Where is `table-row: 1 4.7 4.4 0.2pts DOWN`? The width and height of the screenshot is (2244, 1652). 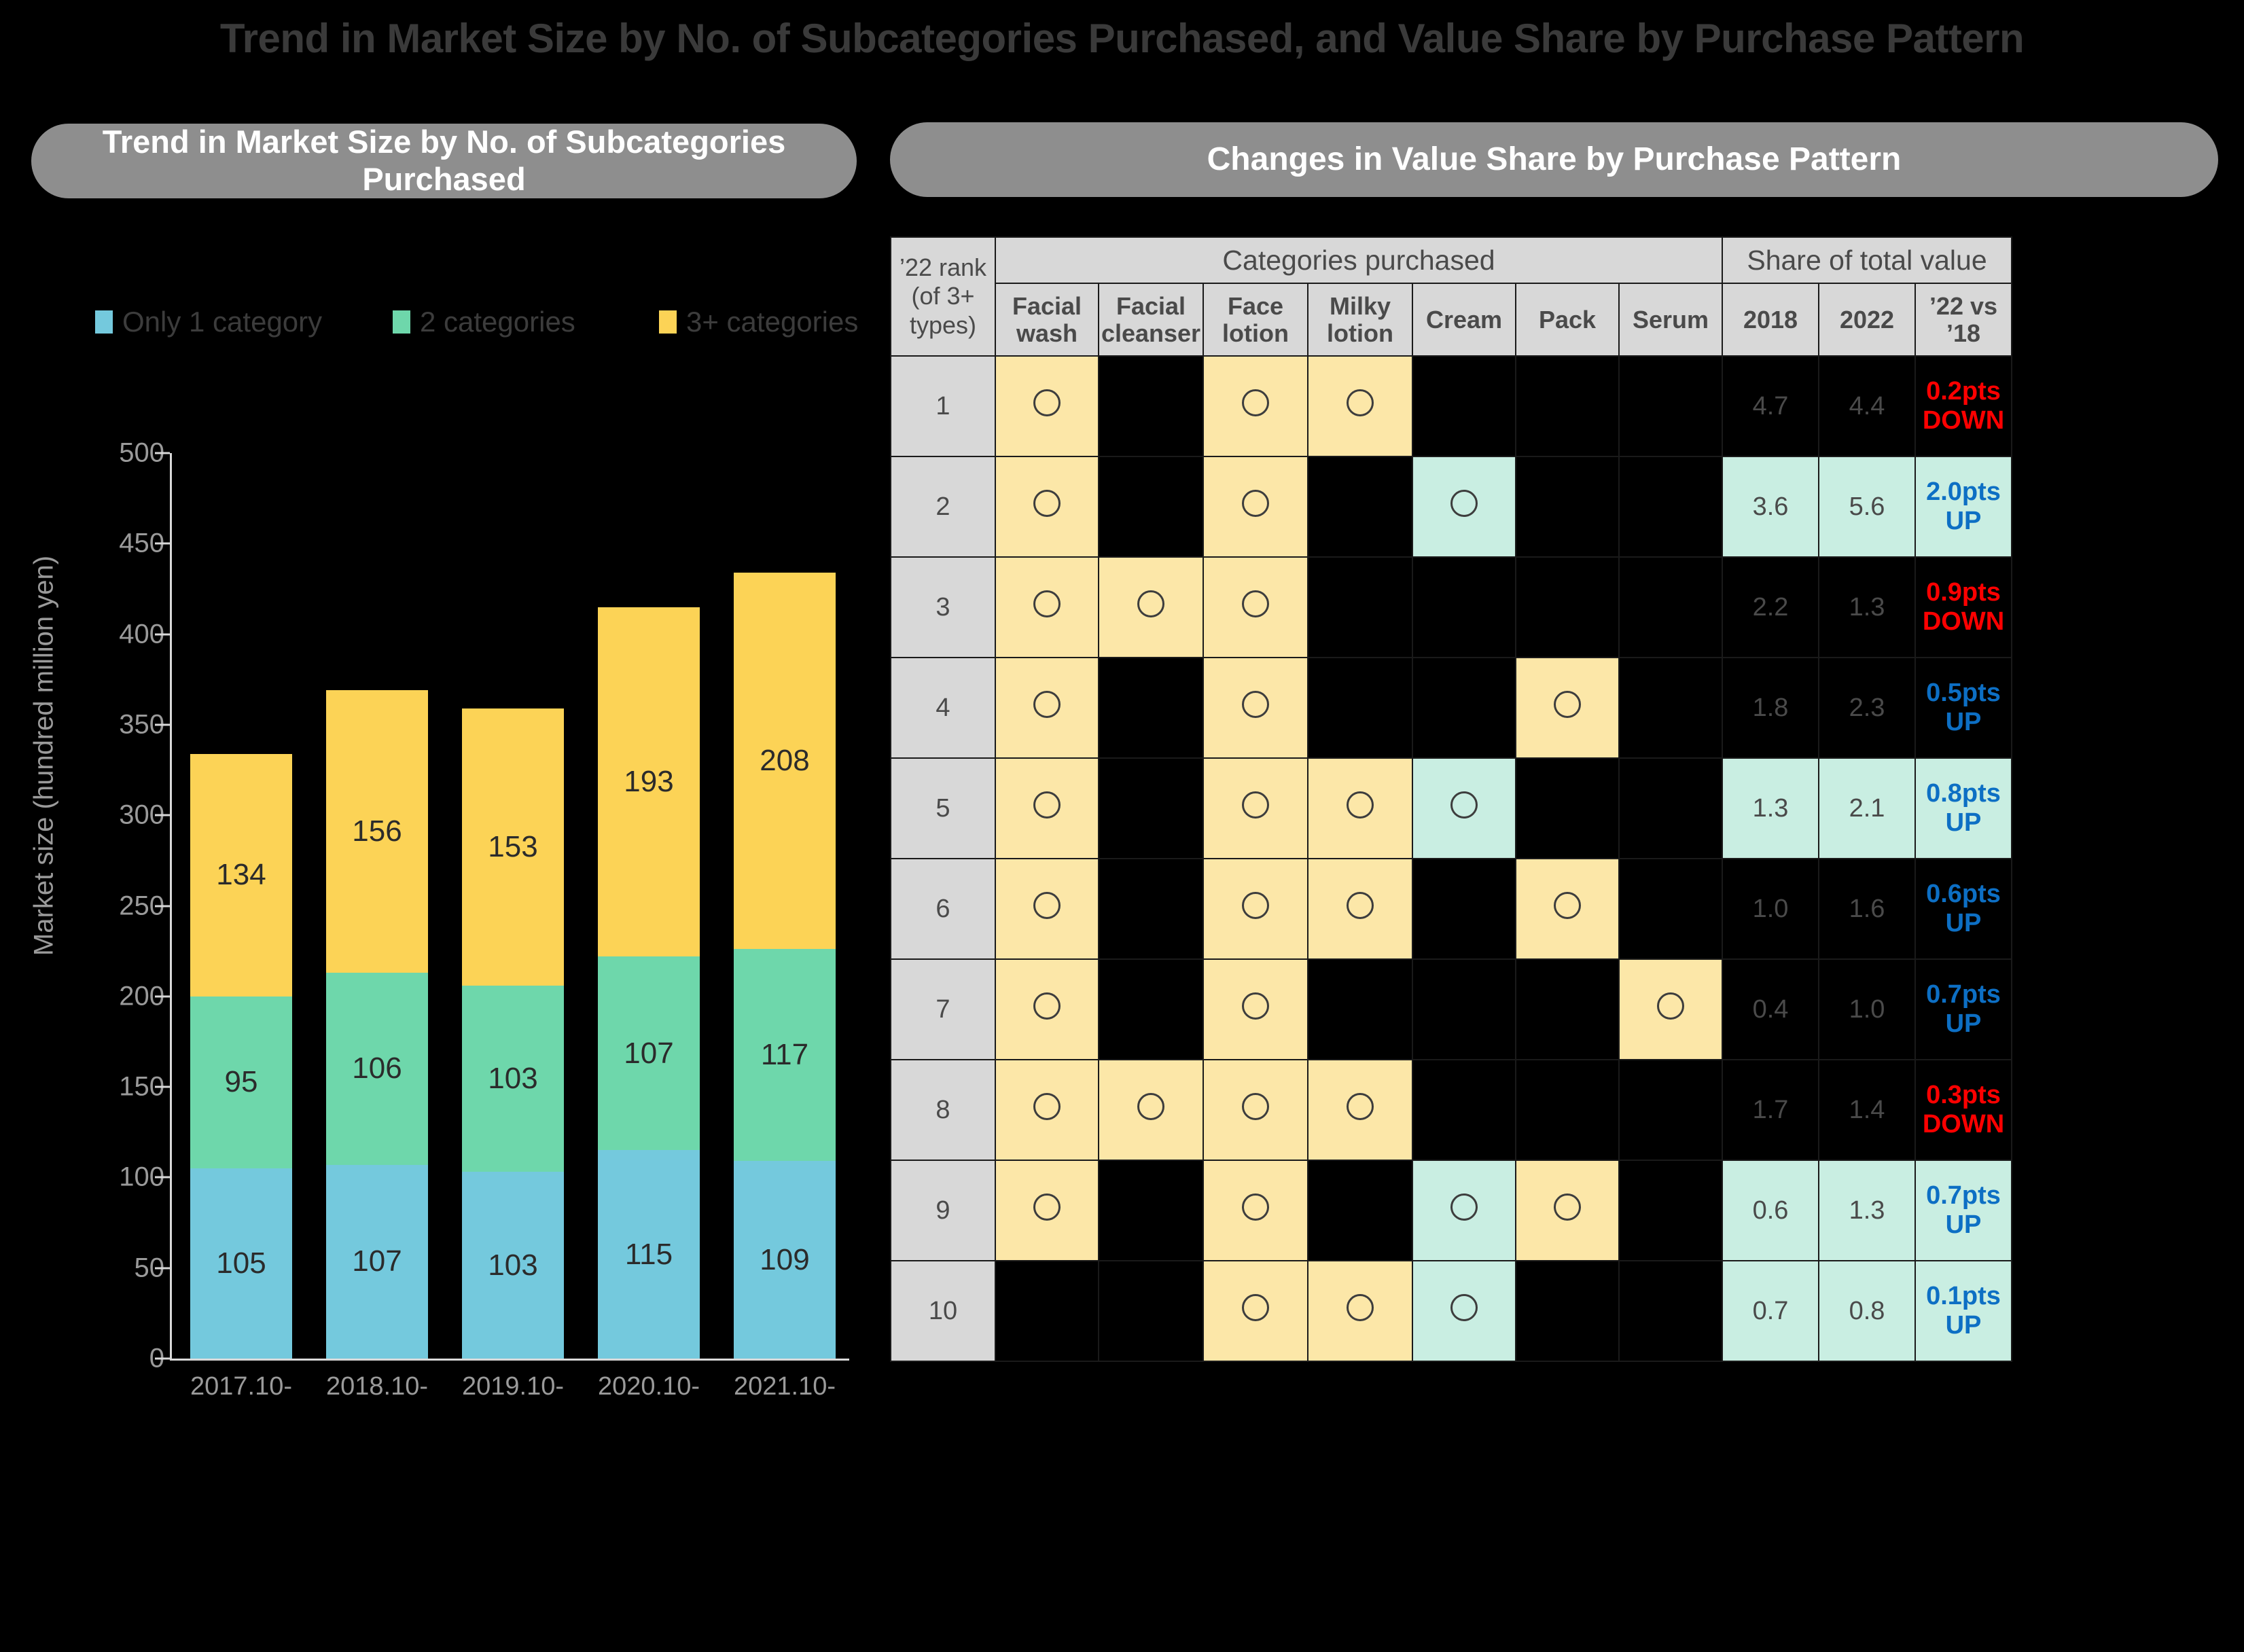 table-row: 1 4.7 4.4 0.2pts DOWN is located at coordinates (1451, 406).